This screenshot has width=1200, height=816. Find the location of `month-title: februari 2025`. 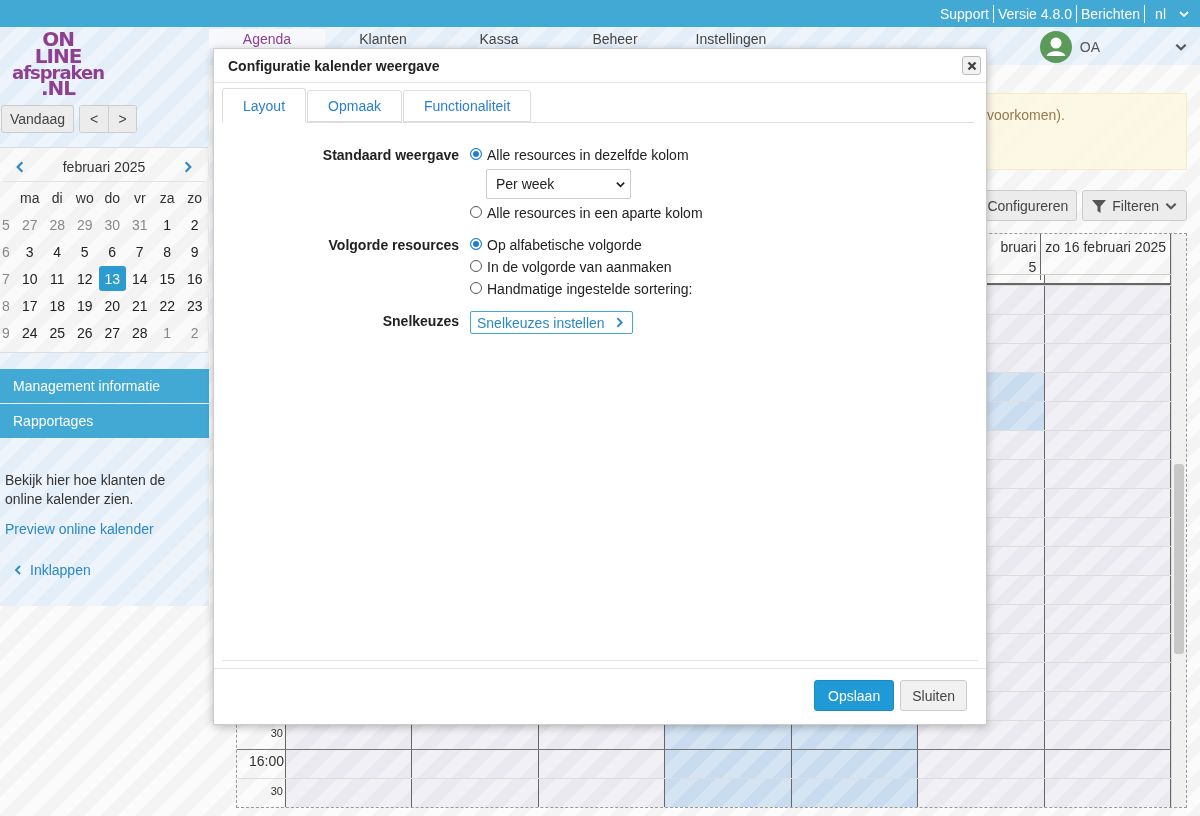

month-title: februari 2025 is located at coordinates (104, 166).